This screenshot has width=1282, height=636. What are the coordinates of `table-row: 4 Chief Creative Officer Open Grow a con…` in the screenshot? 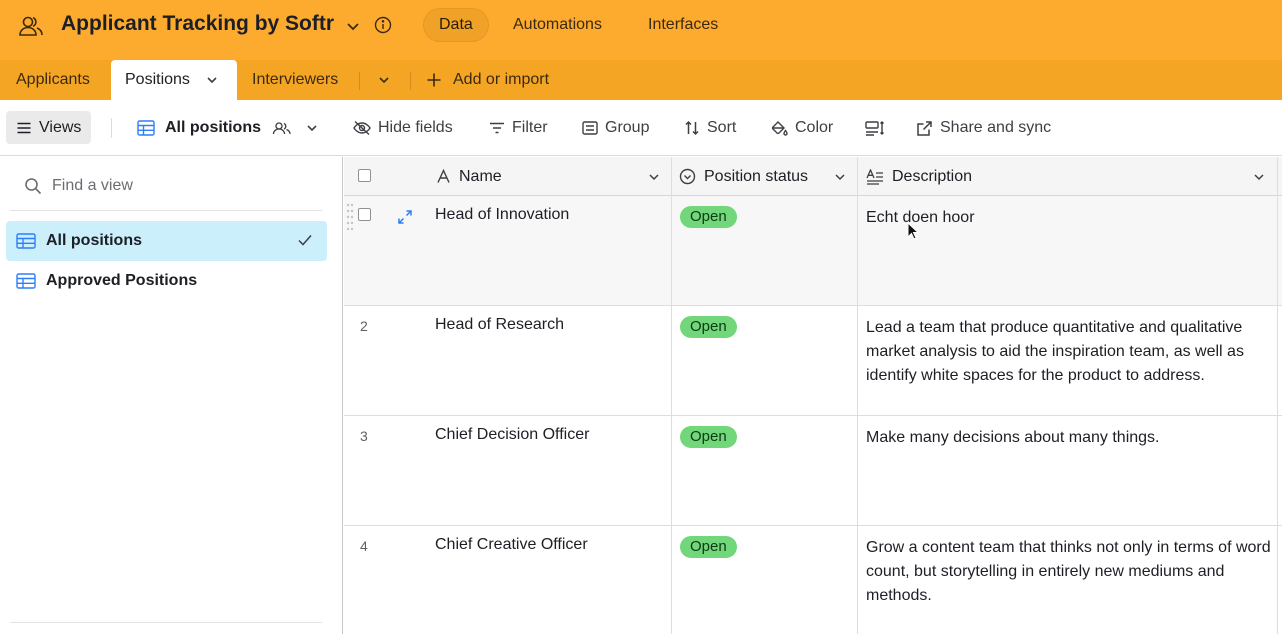 It's located at (813, 581).